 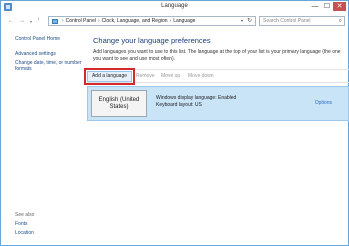 What do you see at coordinates (145, 76) in the screenshot?
I see `remove-button: Remove` at bounding box center [145, 76].